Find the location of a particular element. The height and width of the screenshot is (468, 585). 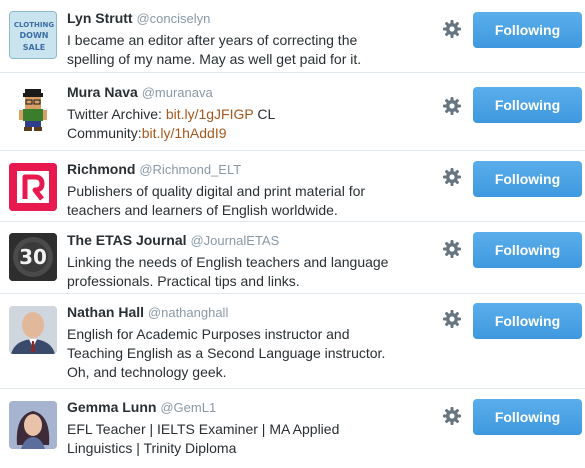

svg-text: DOWN is located at coordinates (34, 35).